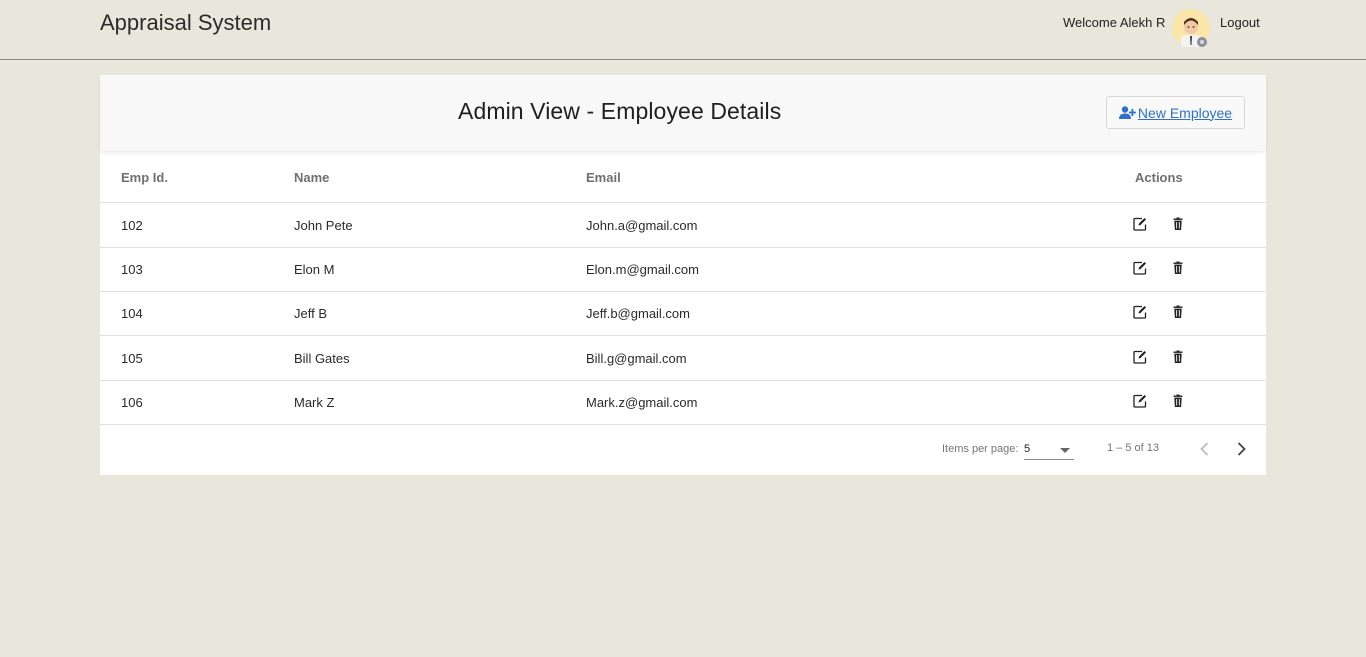 This screenshot has width=1366, height=657. Describe the element at coordinates (132, 358) in the screenshot. I see `emp-id-cell: 105` at that location.